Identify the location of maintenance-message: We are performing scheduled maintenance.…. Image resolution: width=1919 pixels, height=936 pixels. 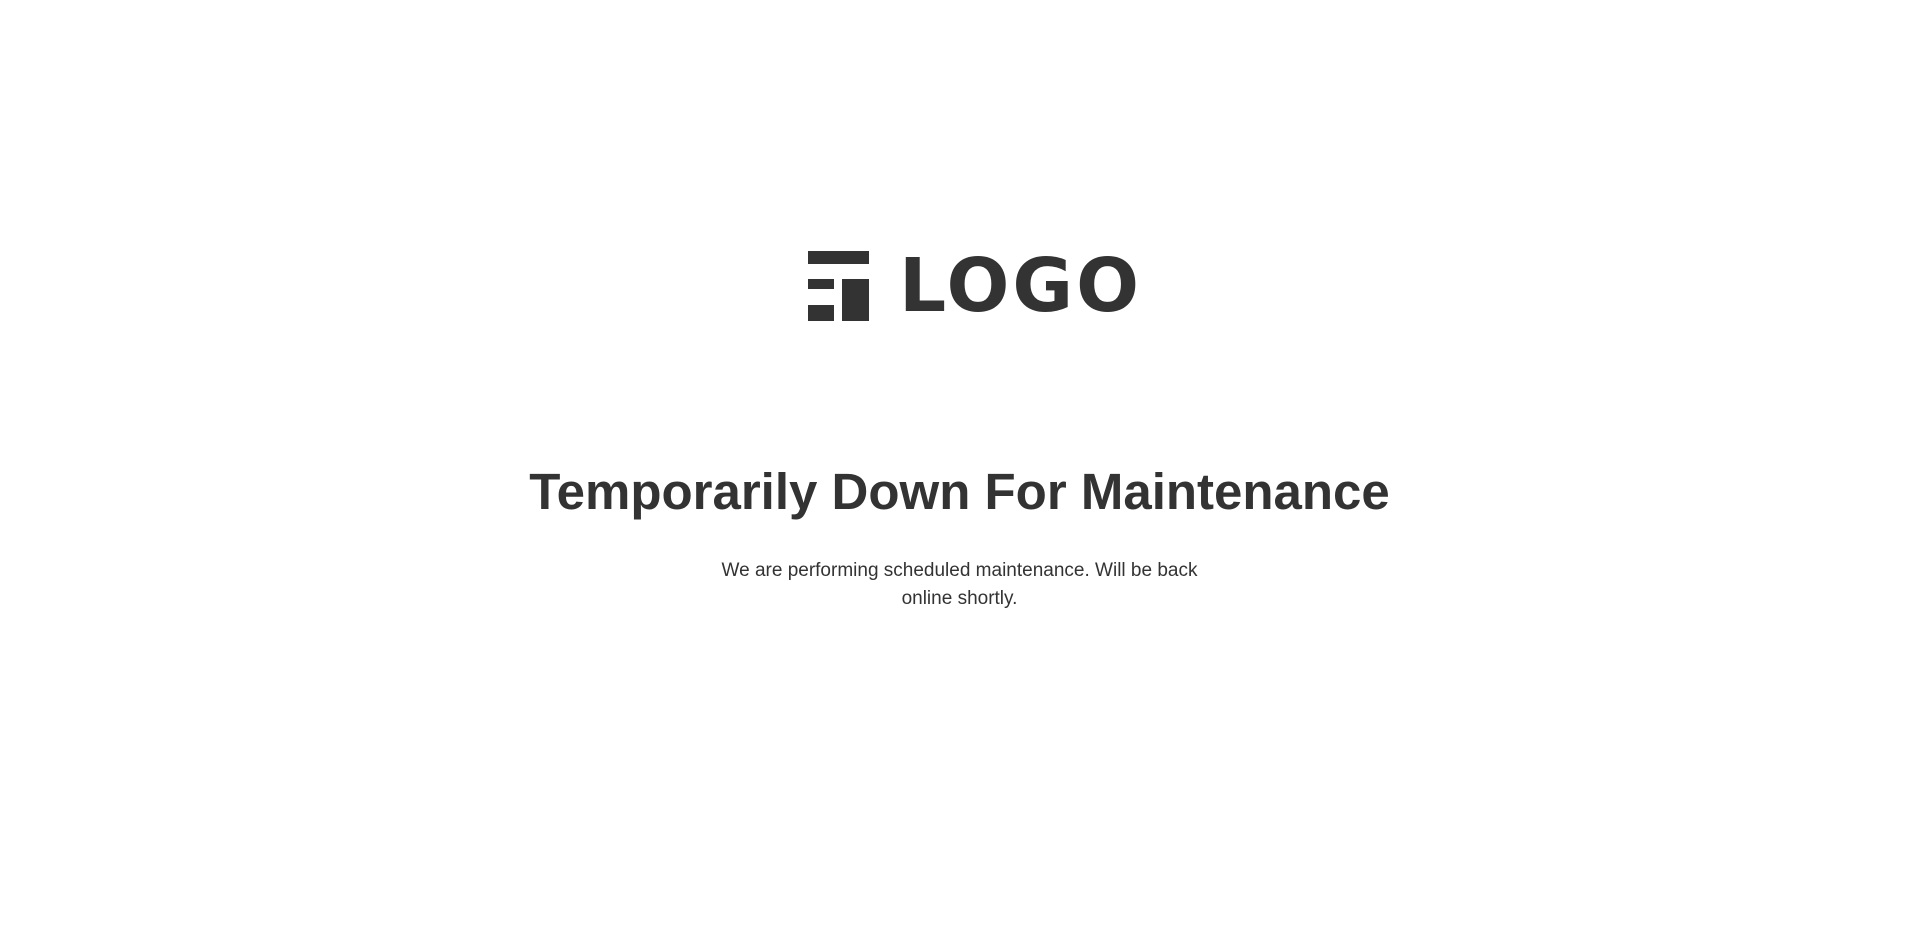
(959, 584).